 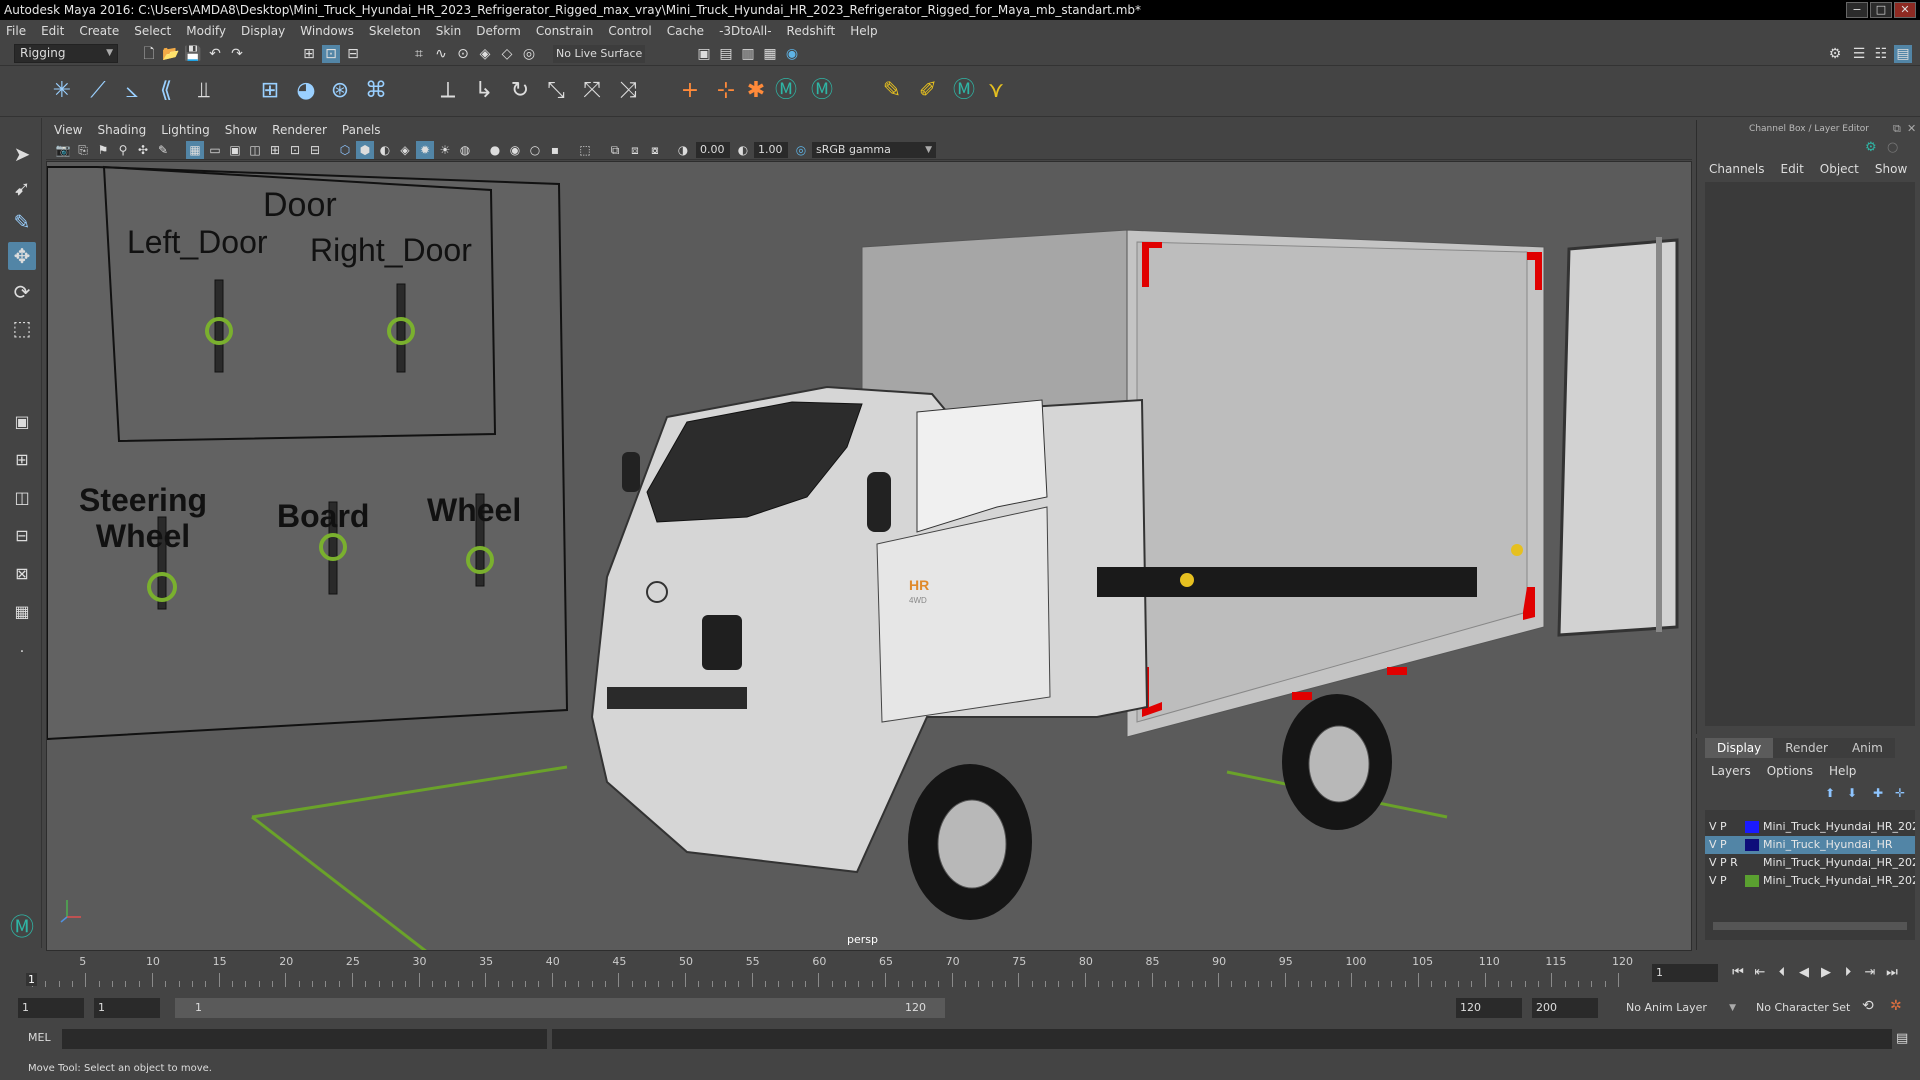 What do you see at coordinates (520, 91) in the screenshot?
I see `orient-constraint-icon: ↻` at bounding box center [520, 91].